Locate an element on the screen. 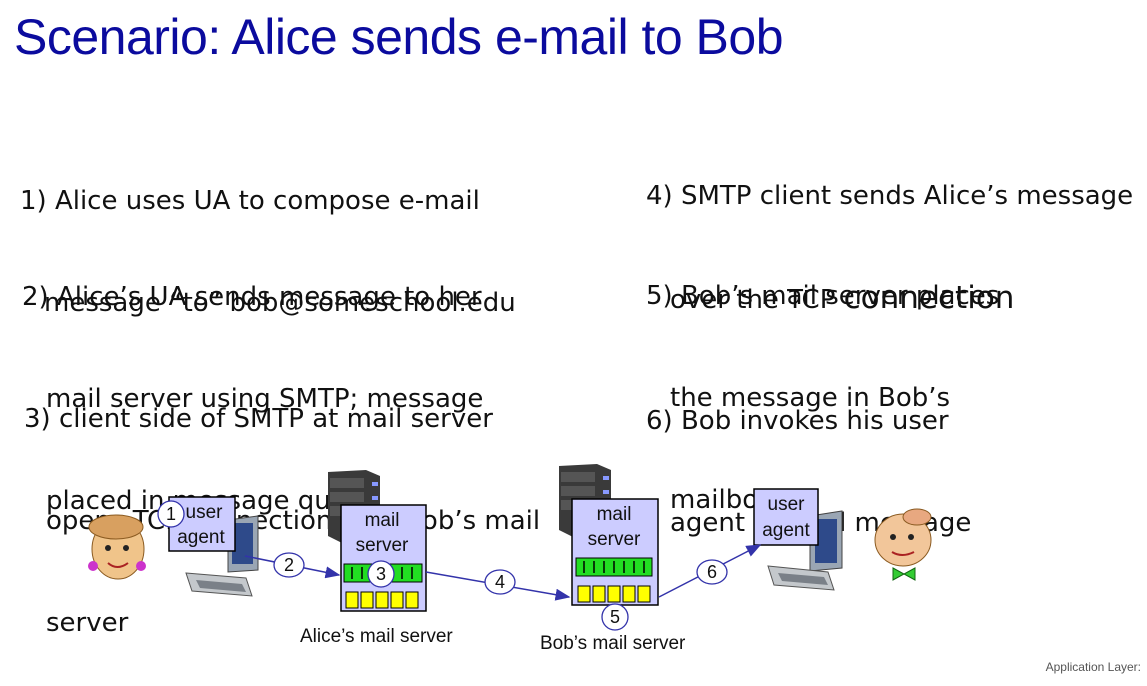 The height and width of the screenshot is (686, 1147). alice-mail-server: mail server is located at coordinates (383, 558).